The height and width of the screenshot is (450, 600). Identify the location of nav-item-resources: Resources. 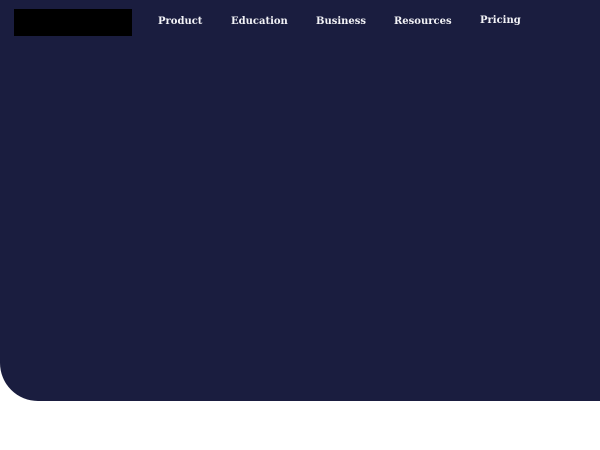
(423, 22).